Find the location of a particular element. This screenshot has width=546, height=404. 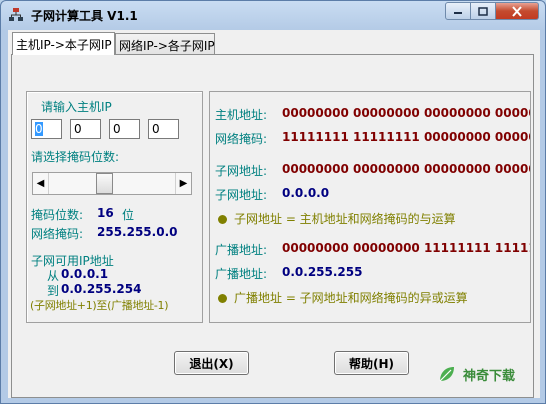

maximize-button is located at coordinates (483, 11).